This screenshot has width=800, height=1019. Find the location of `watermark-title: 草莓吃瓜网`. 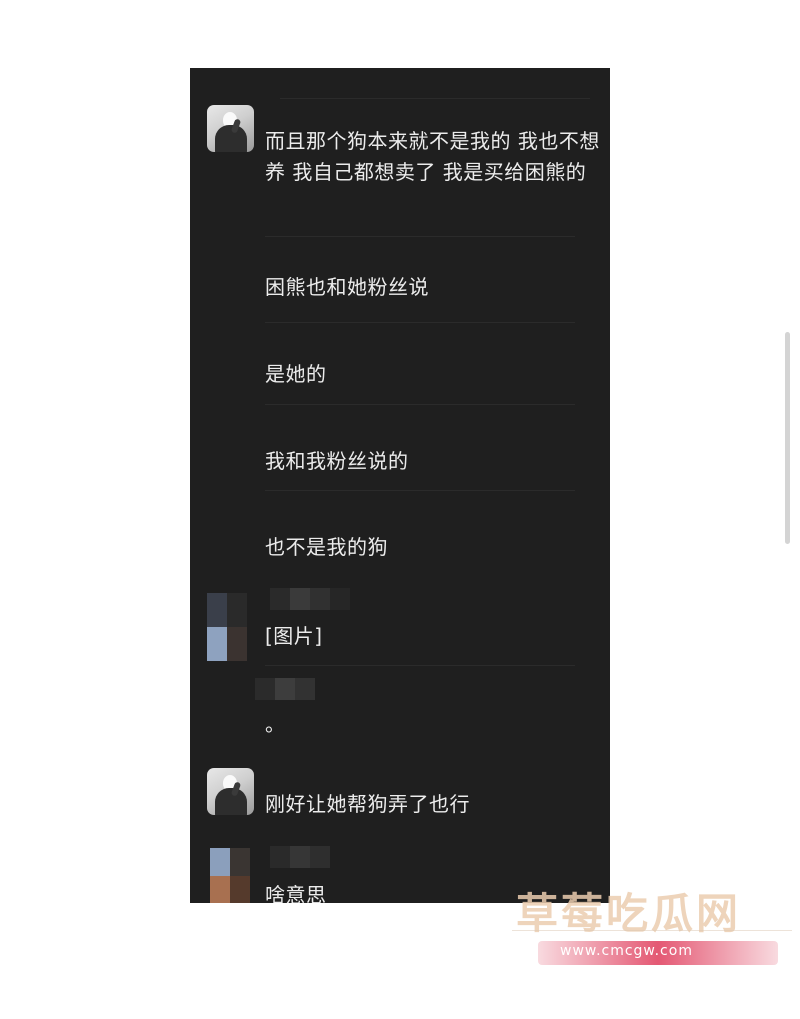

watermark-title: 草莓吃瓜网 is located at coordinates (629, 913).